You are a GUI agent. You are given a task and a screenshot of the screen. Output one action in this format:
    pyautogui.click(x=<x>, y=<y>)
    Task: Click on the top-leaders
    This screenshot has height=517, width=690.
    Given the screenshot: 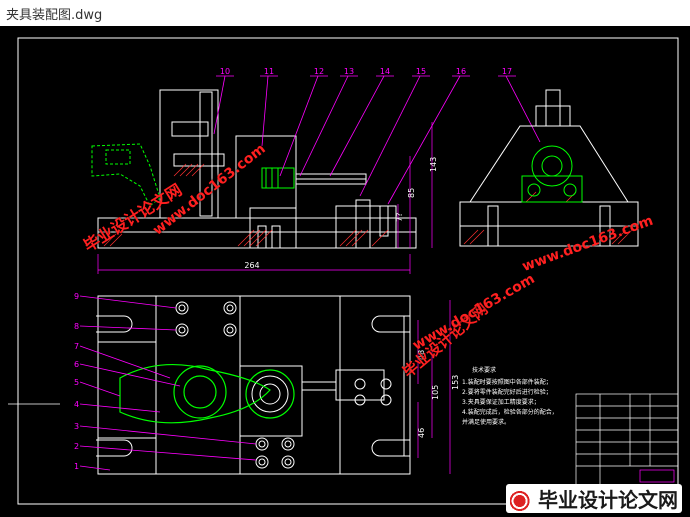 What is the action you would take?
    pyautogui.click(x=377, y=140)
    